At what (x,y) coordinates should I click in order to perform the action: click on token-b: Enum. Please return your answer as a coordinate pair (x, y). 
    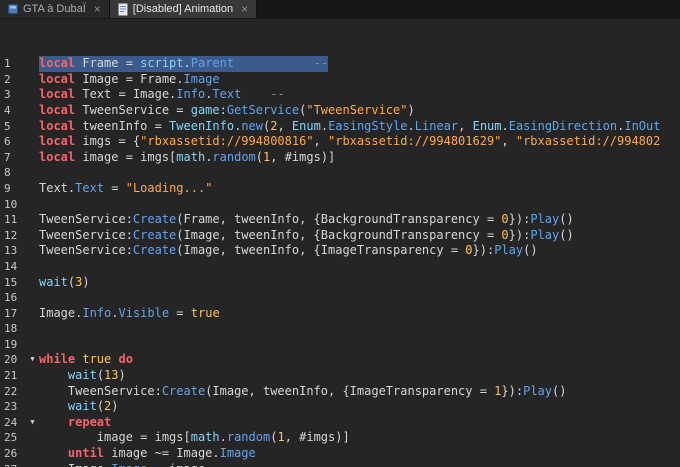
    Looking at the image, I should click on (306, 125).